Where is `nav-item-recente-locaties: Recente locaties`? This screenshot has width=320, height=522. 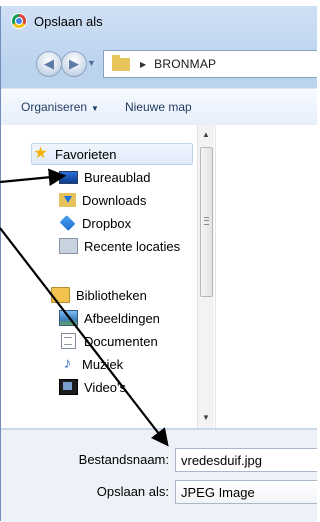 nav-item-recente-locaties: Recente locaties is located at coordinates (119, 246).